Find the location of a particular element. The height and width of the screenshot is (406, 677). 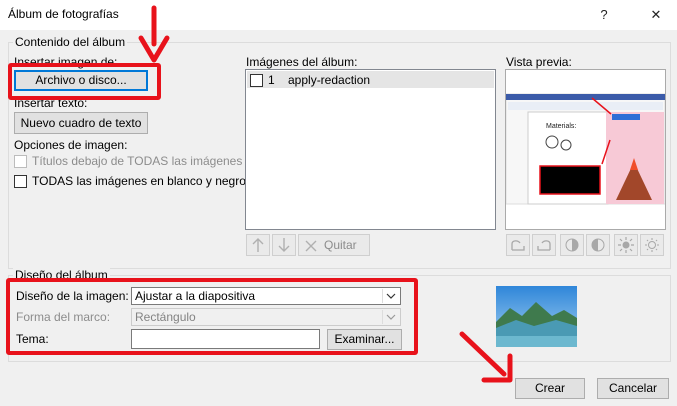

list-item: 1 apply-redaction is located at coordinates (370, 79).